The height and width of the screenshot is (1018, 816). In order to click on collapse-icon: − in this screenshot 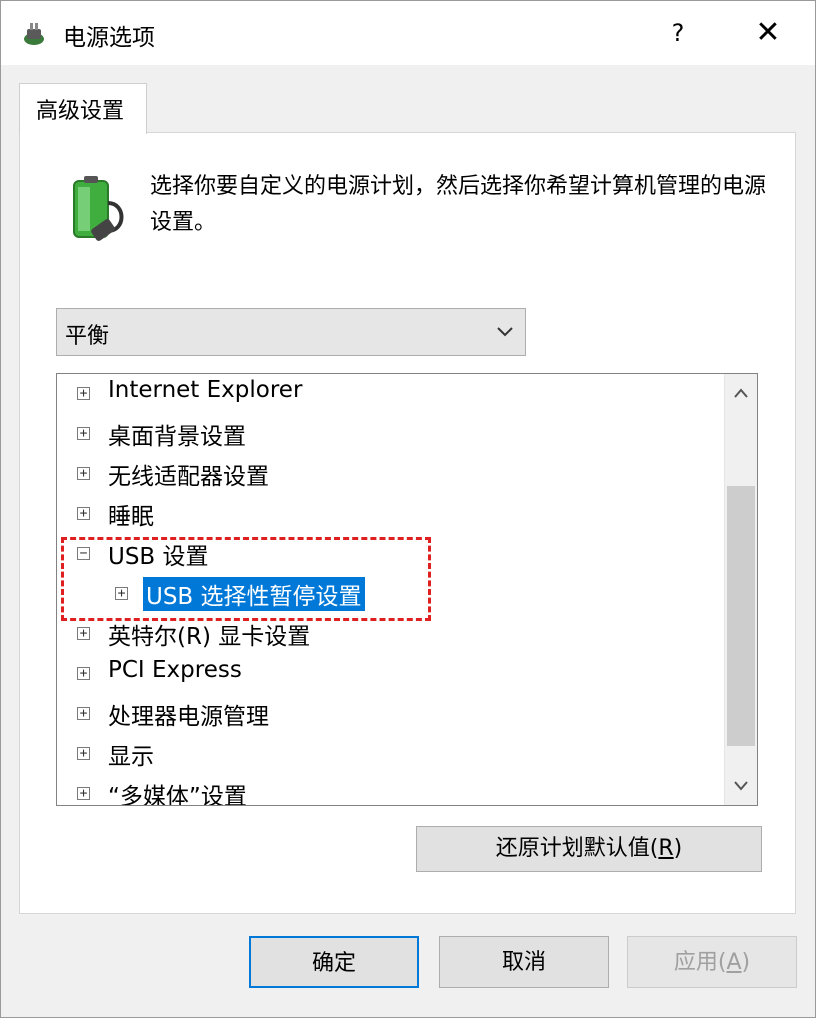, I will do `click(83, 553)`.